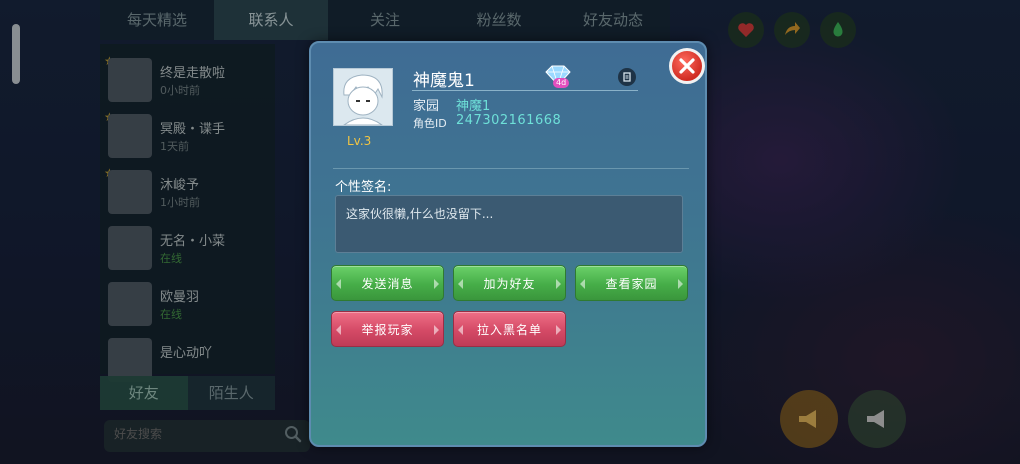 The width and height of the screenshot is (1020, 464). I want to click on add-to-blacklist-button: 拉入黑名单, so click(509, 329).